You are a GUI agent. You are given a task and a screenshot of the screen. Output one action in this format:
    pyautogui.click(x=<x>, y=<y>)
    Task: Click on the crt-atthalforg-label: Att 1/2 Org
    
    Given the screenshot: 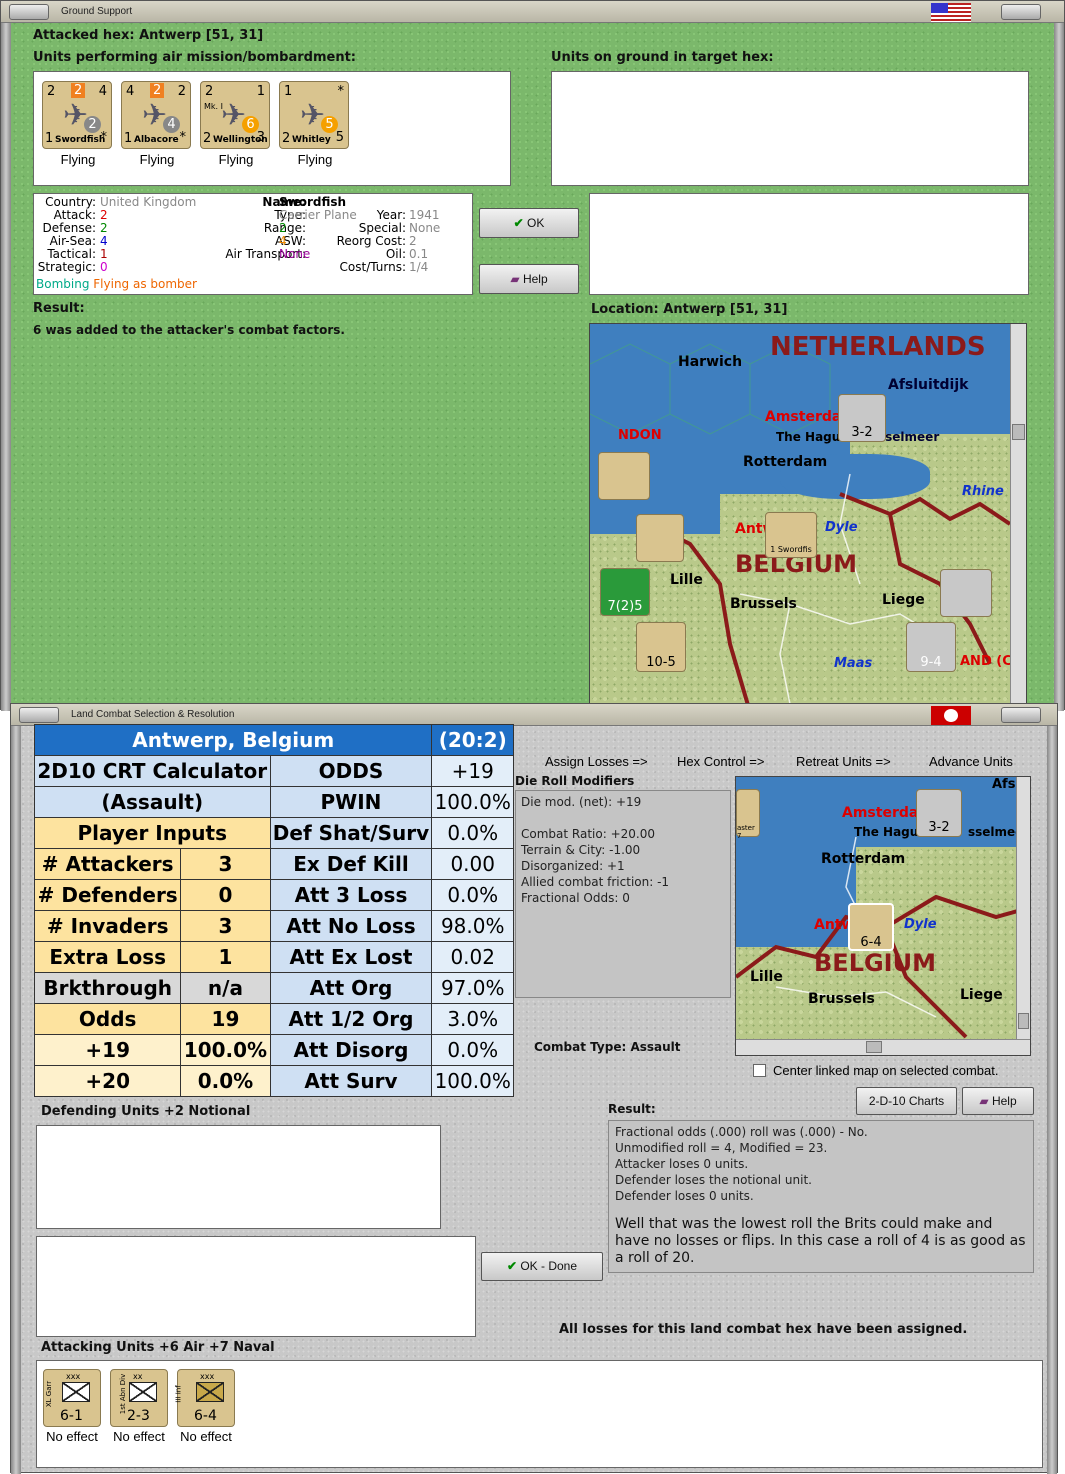 What is the action you would take?
    pyautogui.click(x=351, y=1019)
    